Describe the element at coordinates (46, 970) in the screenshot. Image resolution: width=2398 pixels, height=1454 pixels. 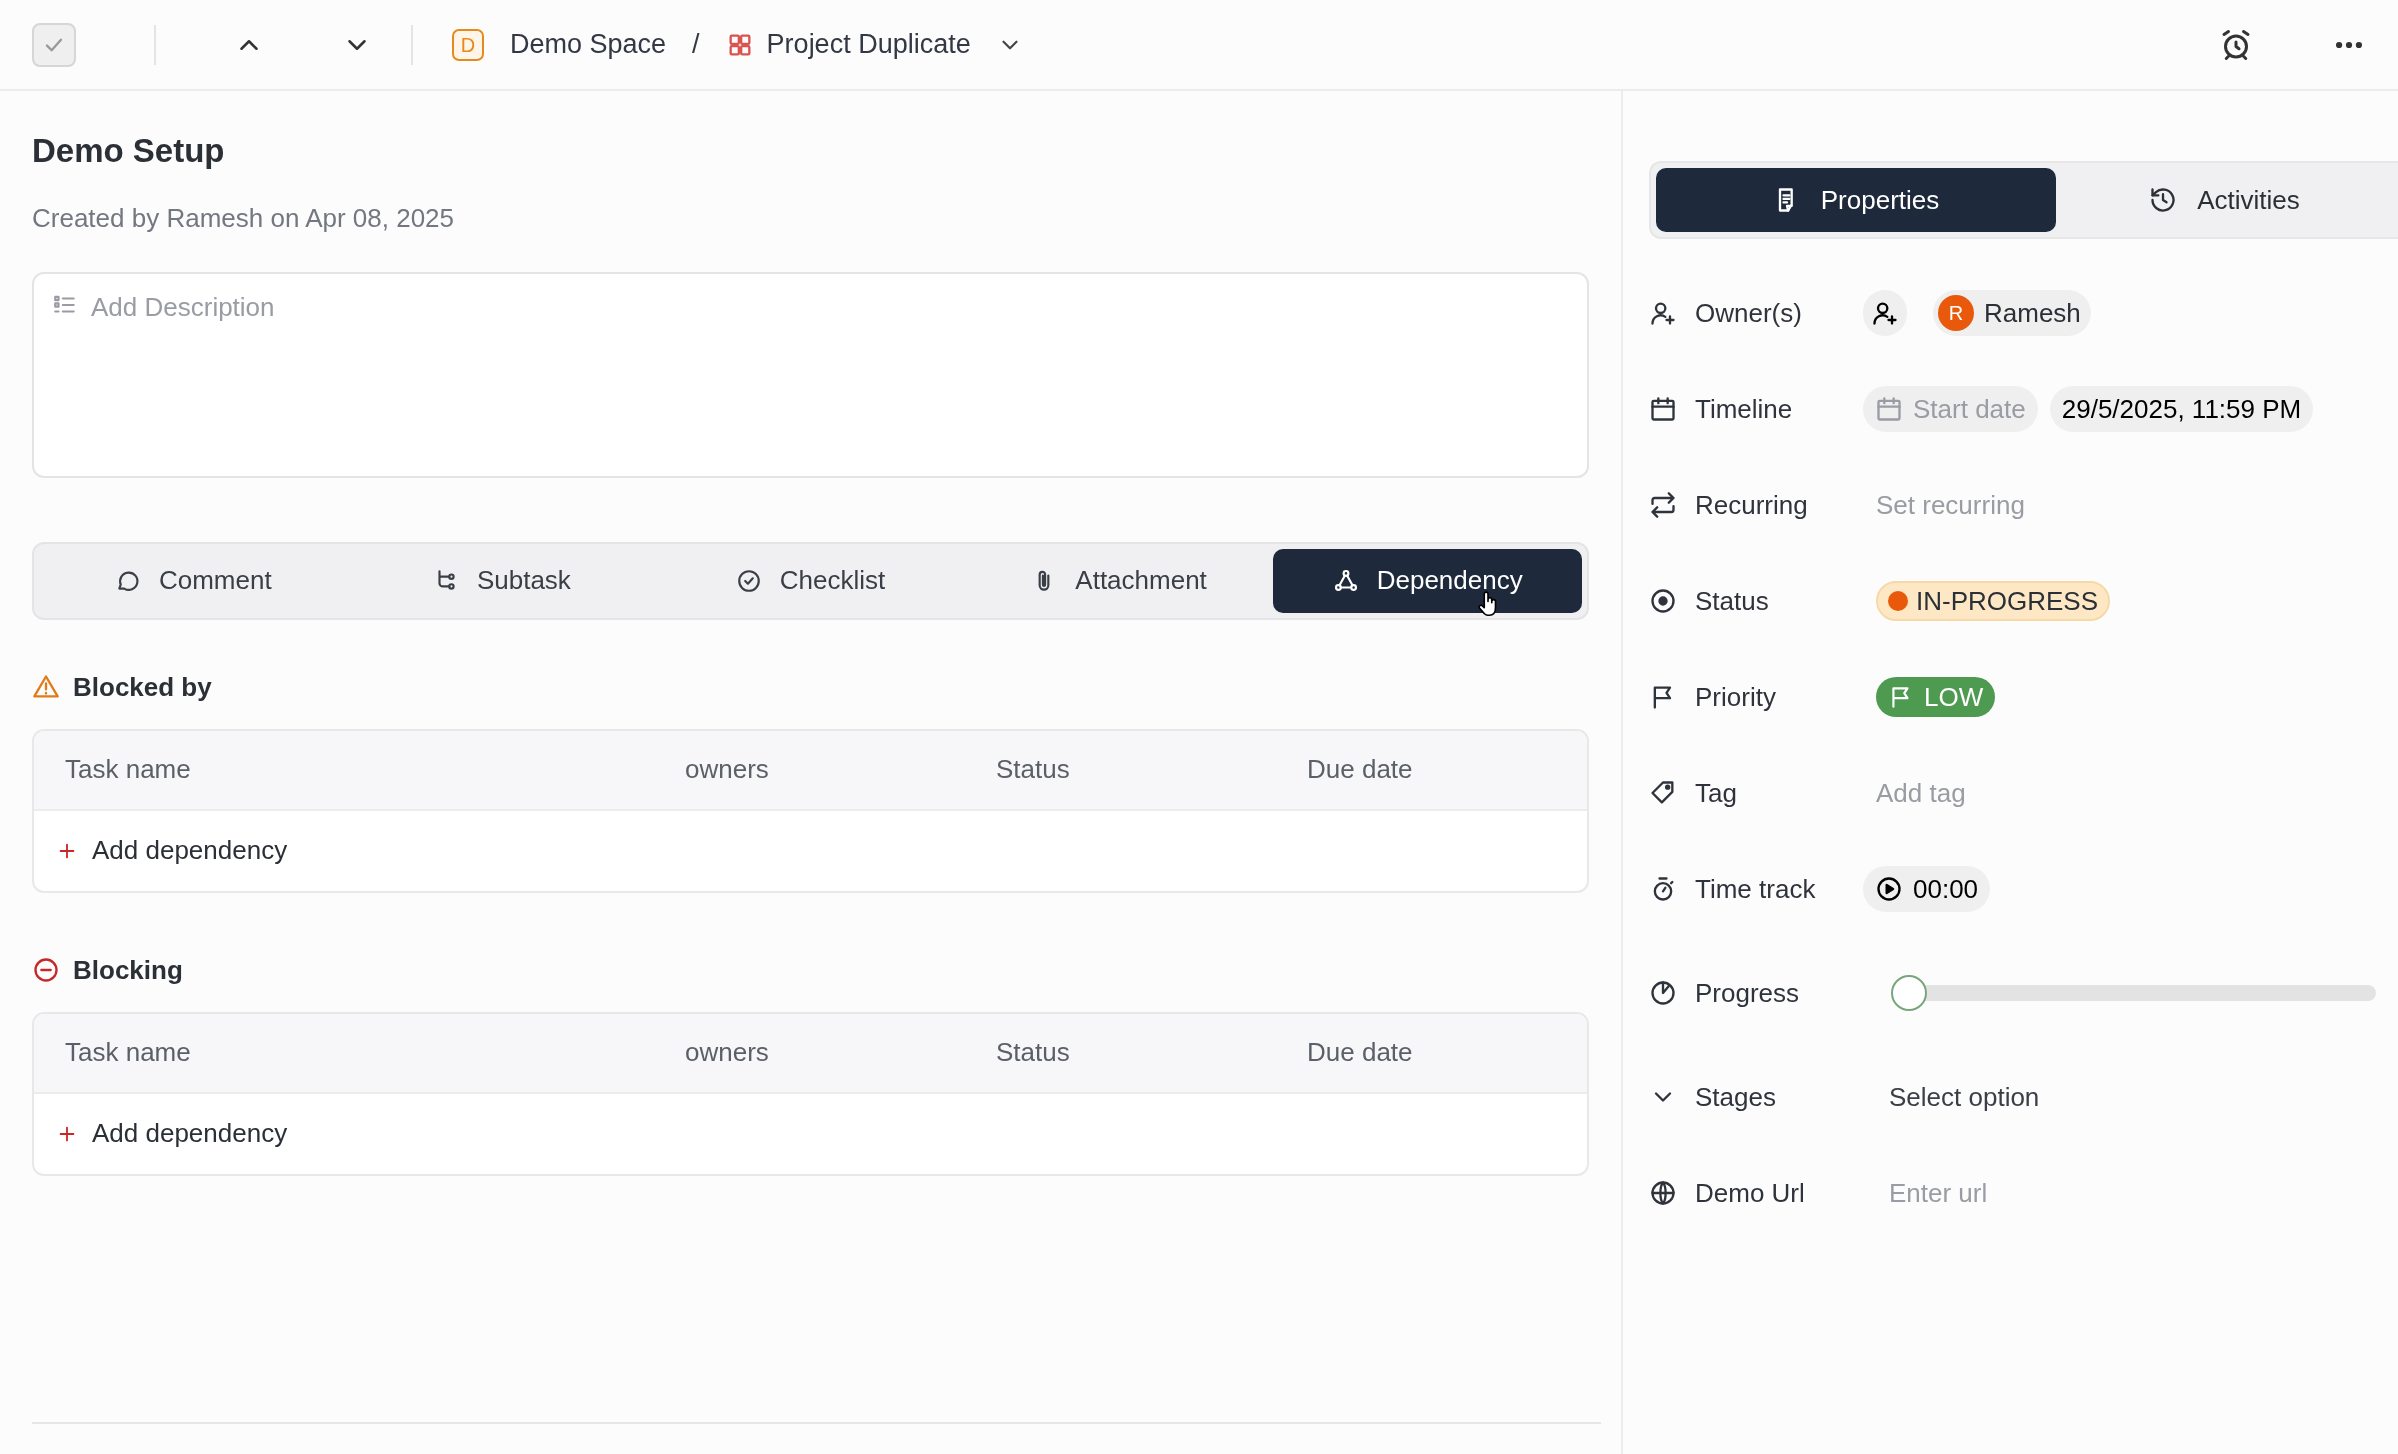
I see `minus-circle-icon` at that location.